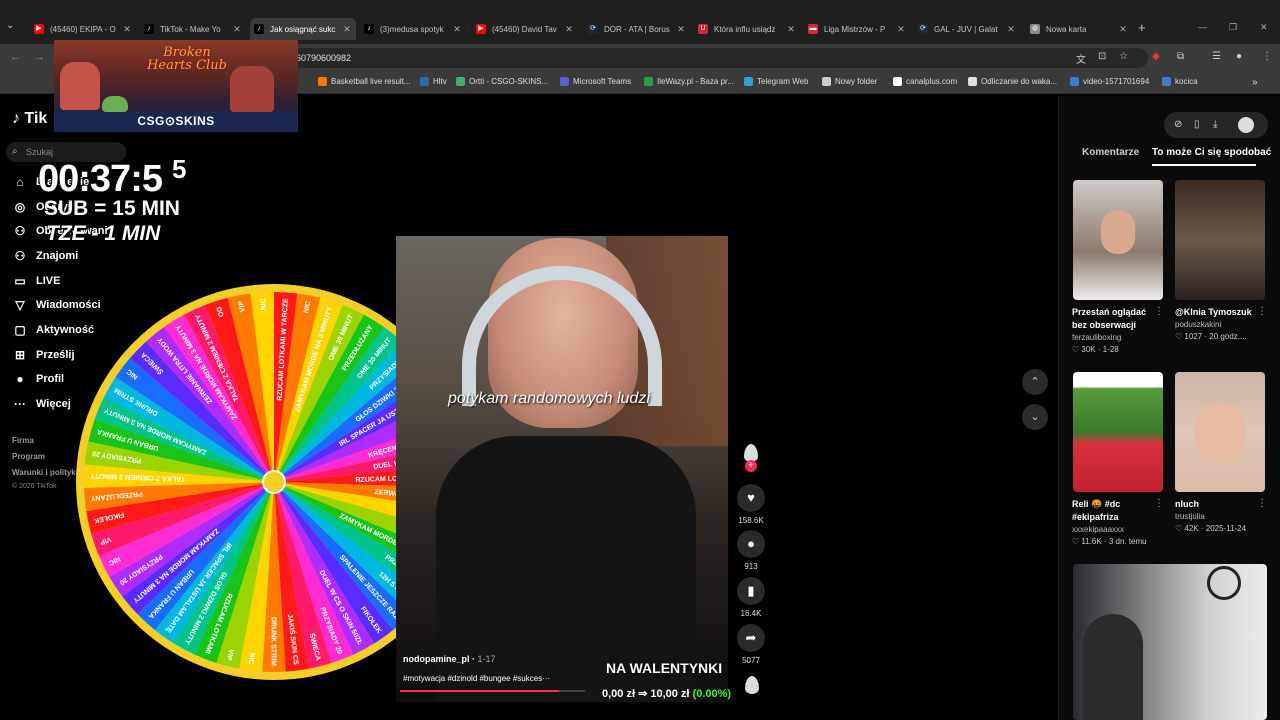 The width and height of the screenshot is (1280, 720). Describe the element at coordinates (719, 58) in the screenshot. I see `address-bar: 60790600982` at that location.